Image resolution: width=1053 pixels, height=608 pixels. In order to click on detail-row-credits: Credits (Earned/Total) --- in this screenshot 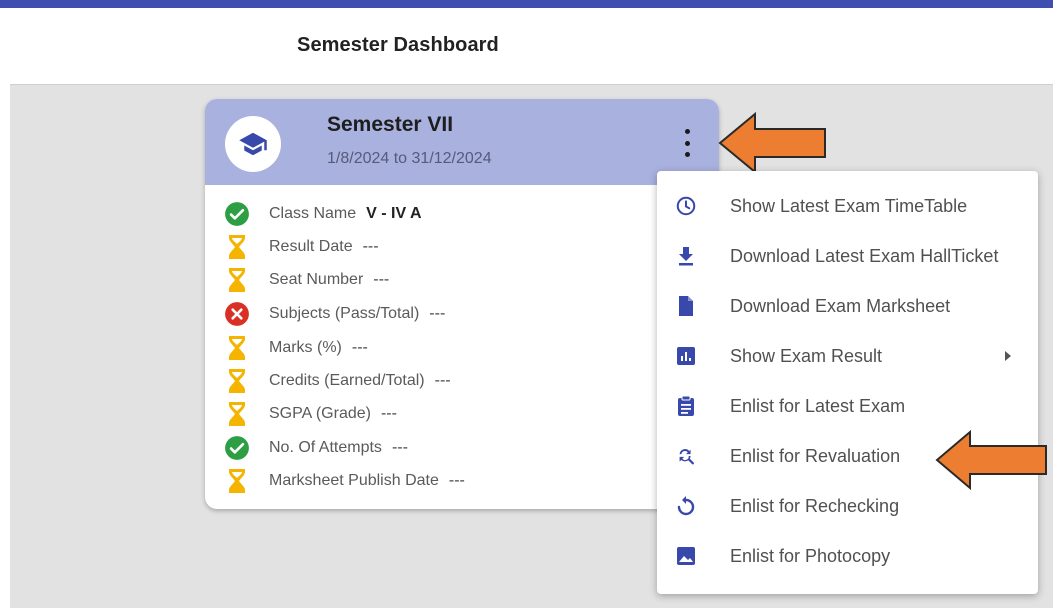, I will do `click(337, 381)`.